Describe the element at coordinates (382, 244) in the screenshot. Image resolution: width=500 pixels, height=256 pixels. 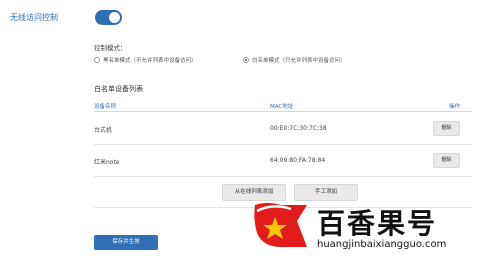
I see `watermark-url: huangjinbaixiangguo.com` at that location.